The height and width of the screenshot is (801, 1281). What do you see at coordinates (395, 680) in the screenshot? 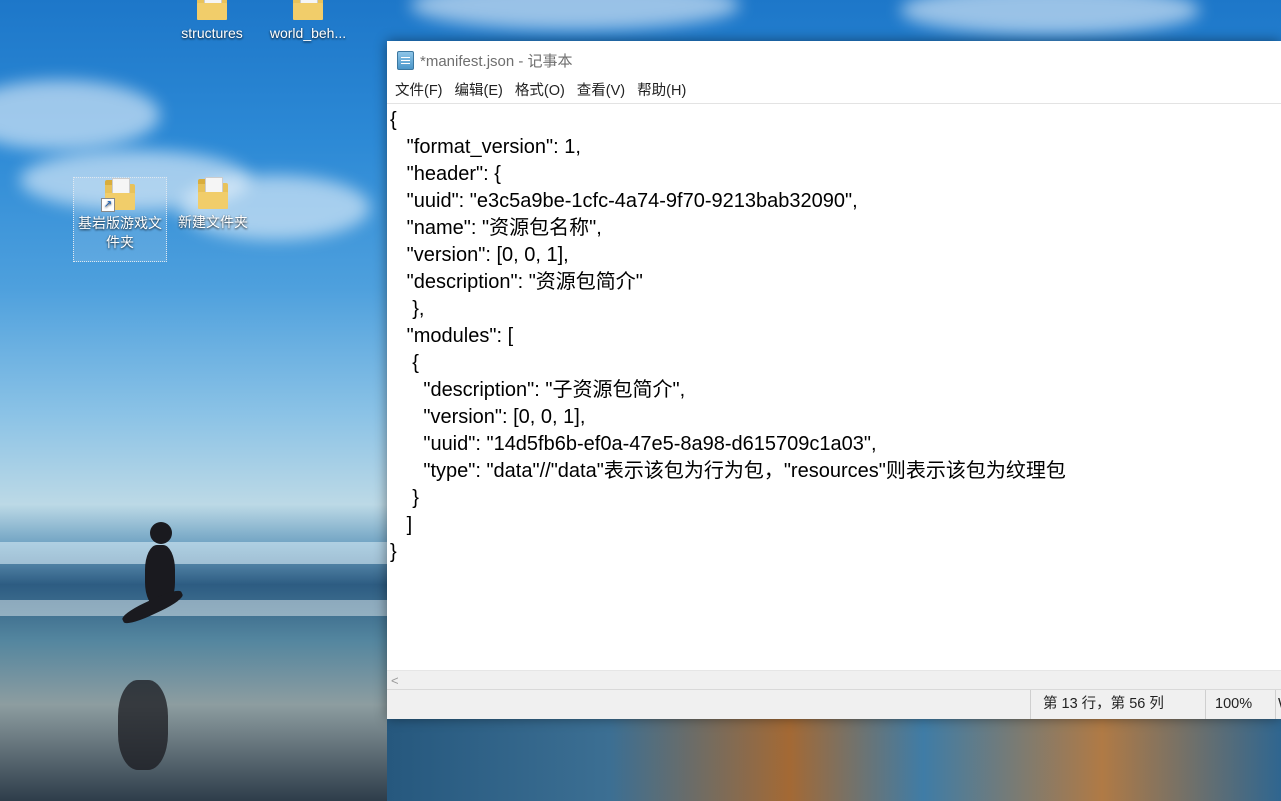
I see `scroll-left-arrow-icon: <` at bounding box center [395, 680].